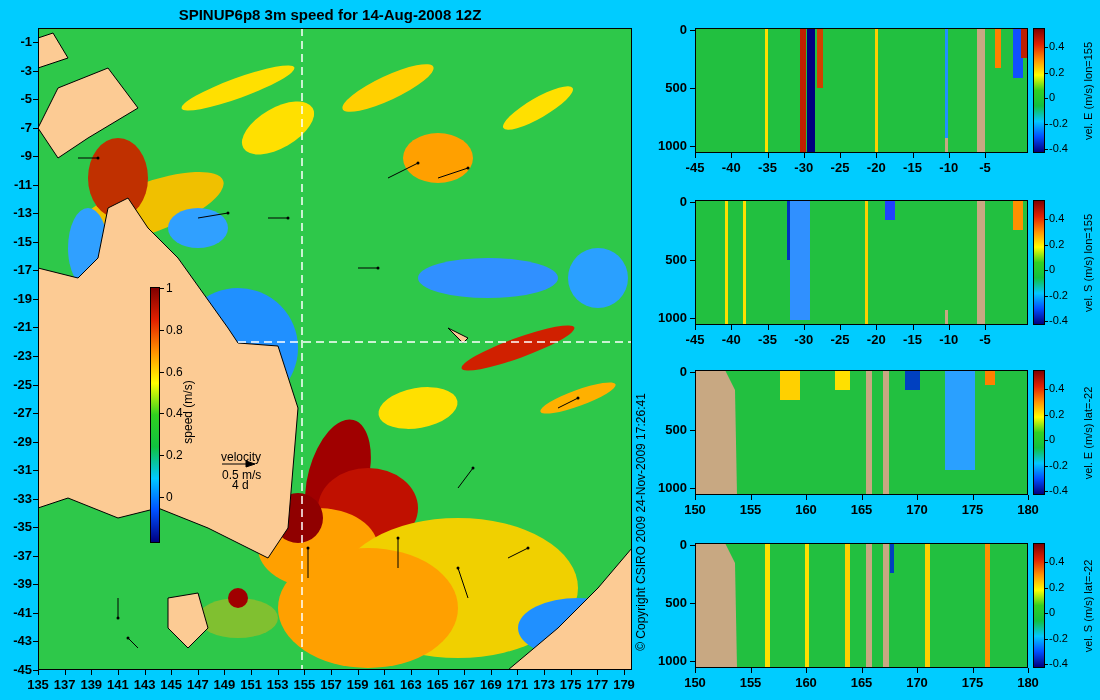 Image resolution: width=1100 pixels, height=700 pixels. I want to click on axis-tick-label: 141, so click(118, 684).